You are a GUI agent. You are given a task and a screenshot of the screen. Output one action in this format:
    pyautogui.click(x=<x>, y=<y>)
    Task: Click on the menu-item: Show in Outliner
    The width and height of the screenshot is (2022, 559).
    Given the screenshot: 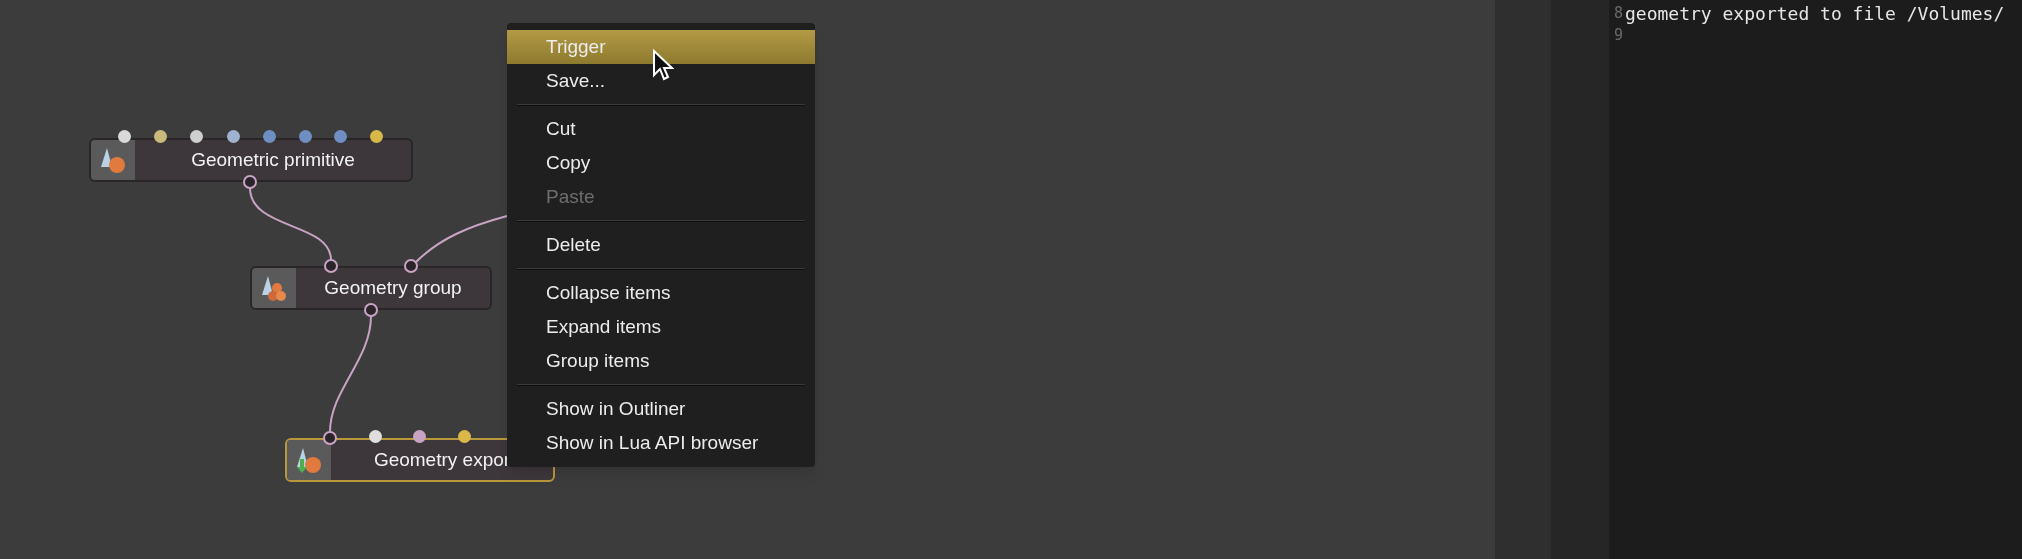 What is the action you would take?
    pyautogui.click(x=661, y=409)
    